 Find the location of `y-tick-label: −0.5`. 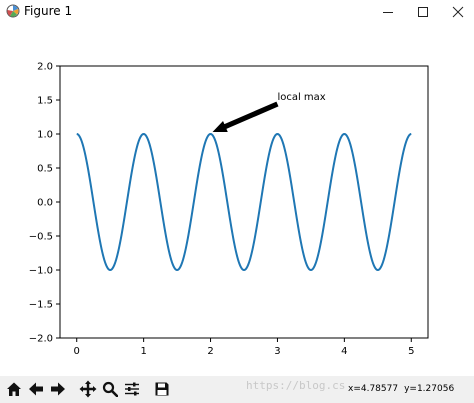

y-tick-label: −0.5 is located at coordinates (41, 237).